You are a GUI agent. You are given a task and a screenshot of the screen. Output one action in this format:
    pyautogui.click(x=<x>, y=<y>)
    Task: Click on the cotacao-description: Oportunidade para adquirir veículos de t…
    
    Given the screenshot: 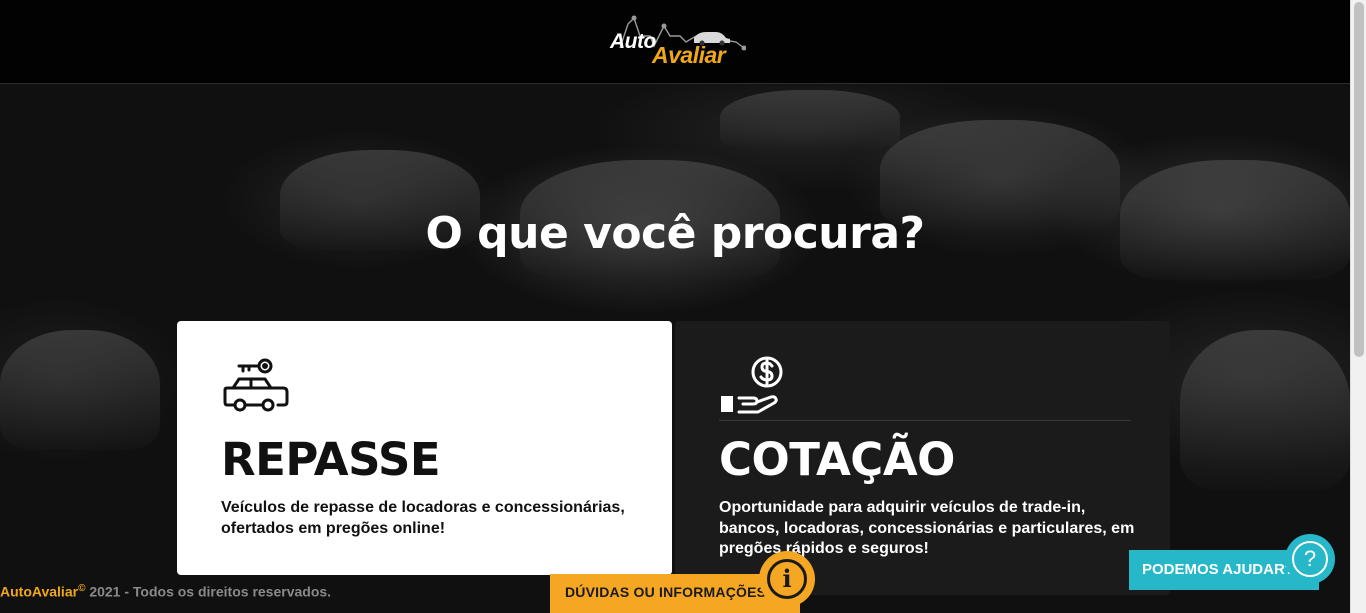 What is the action you would take?
    pyautogui.click(x=927, y=528)
    